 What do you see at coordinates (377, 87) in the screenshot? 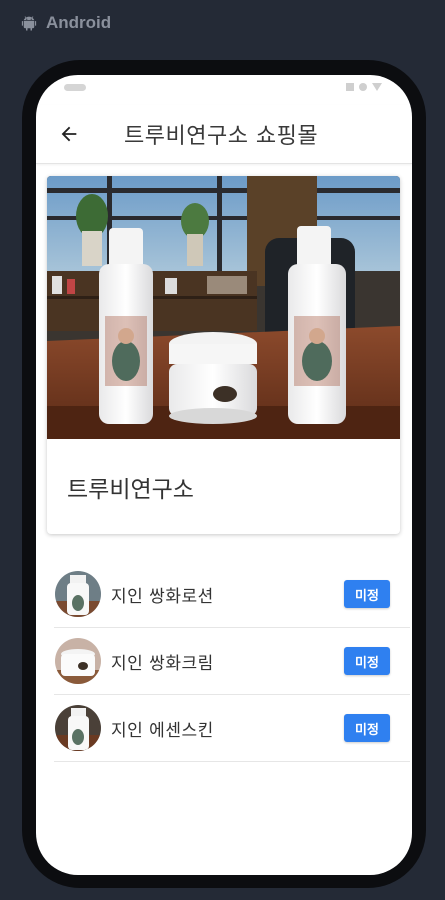
I see `battery-icon` at bounding box center [377, 87].